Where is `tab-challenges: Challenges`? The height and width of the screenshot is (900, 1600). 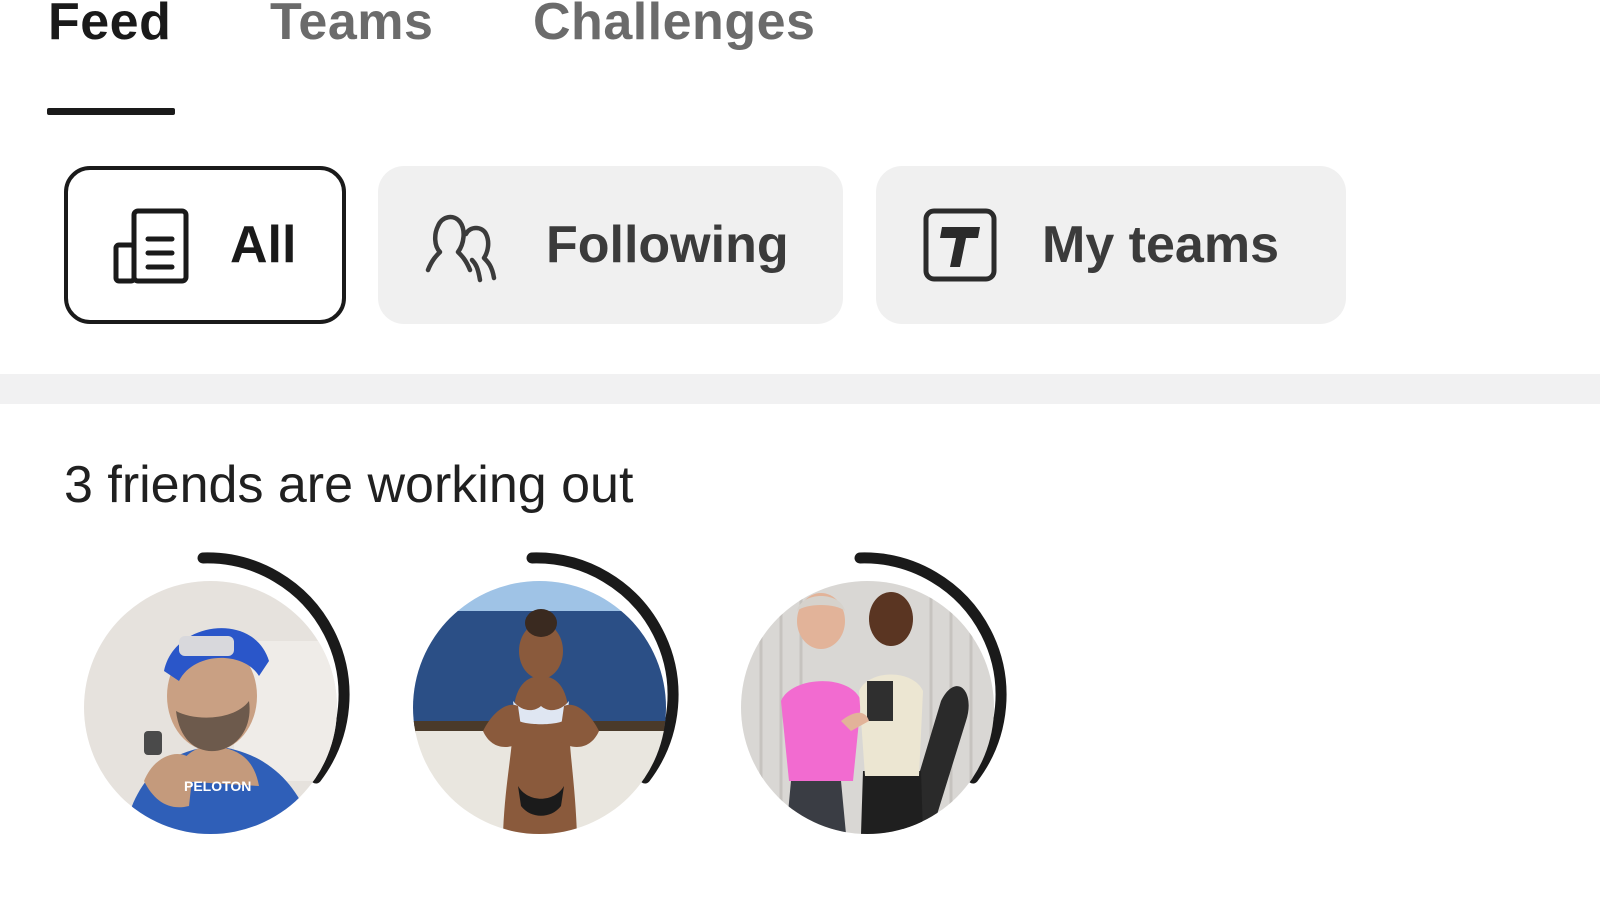
tab-challenges: Challenges is located at coordinates (674, 26).